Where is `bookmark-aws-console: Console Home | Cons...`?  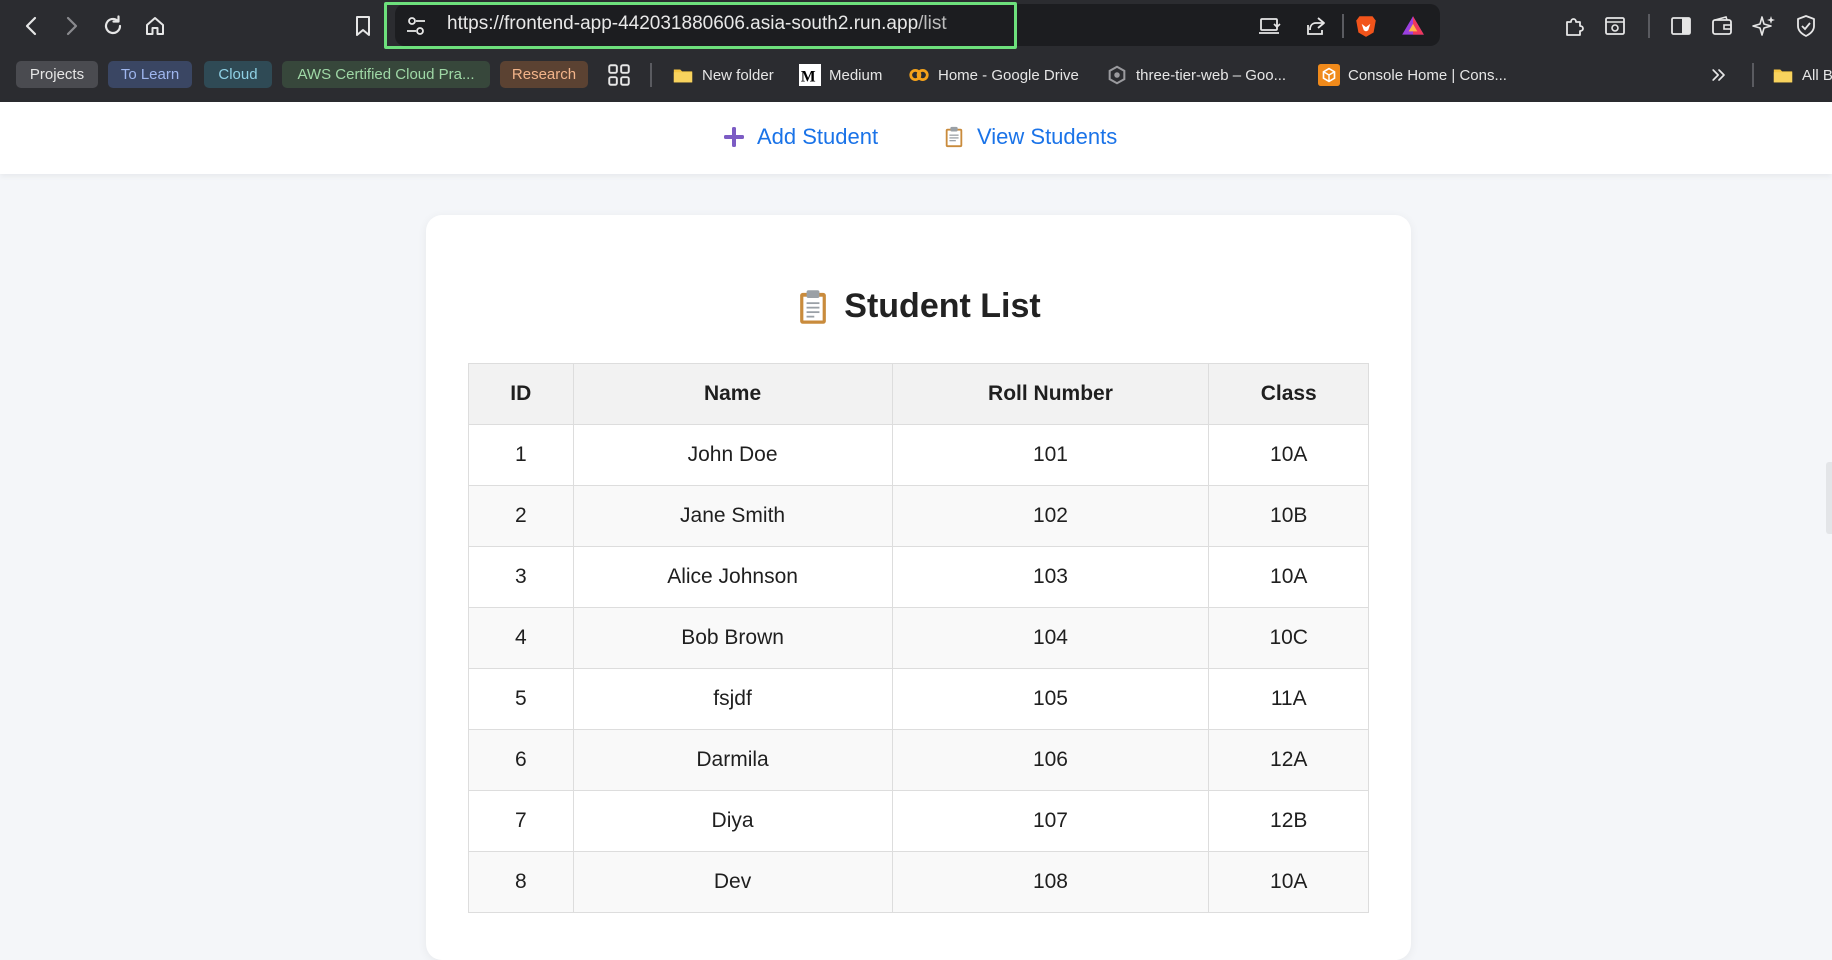
bookmark-aws-console: Console Home | Cons... is located at coordinates (1412, 75).